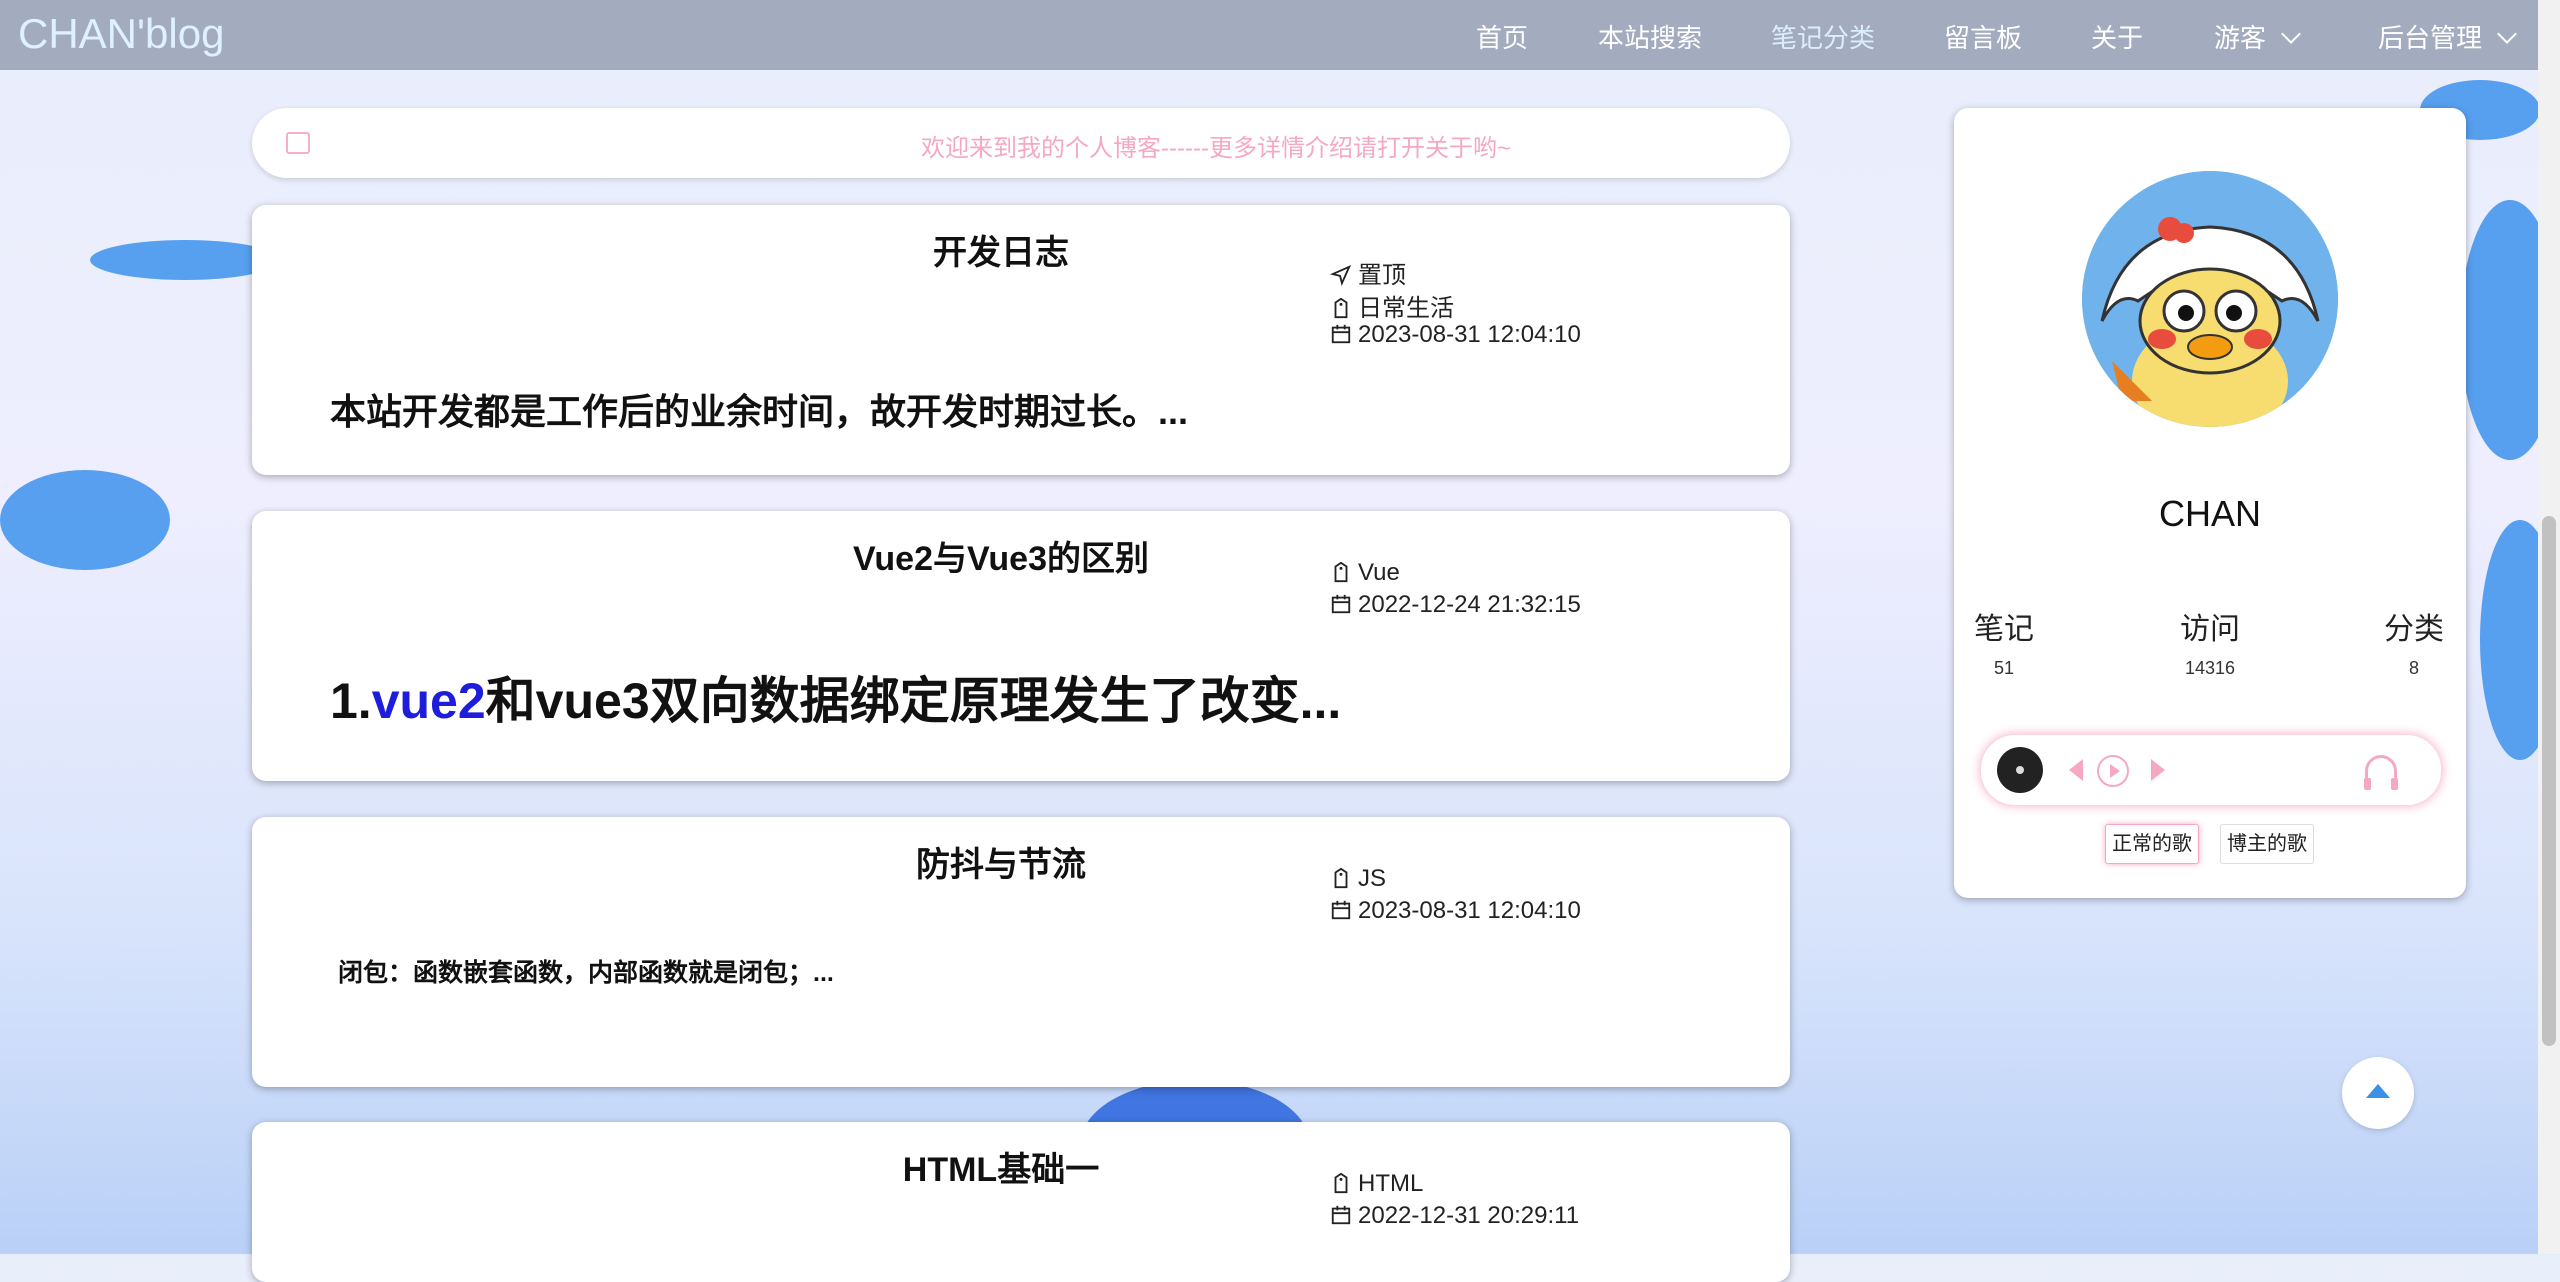 This screenshot has height=1282, width=2560. What do you see at coordinates (1469, 1215) in the screenshot?
I see `date-label: 2022-12-31 20:29:11` at bounding box center [1469, 1215].